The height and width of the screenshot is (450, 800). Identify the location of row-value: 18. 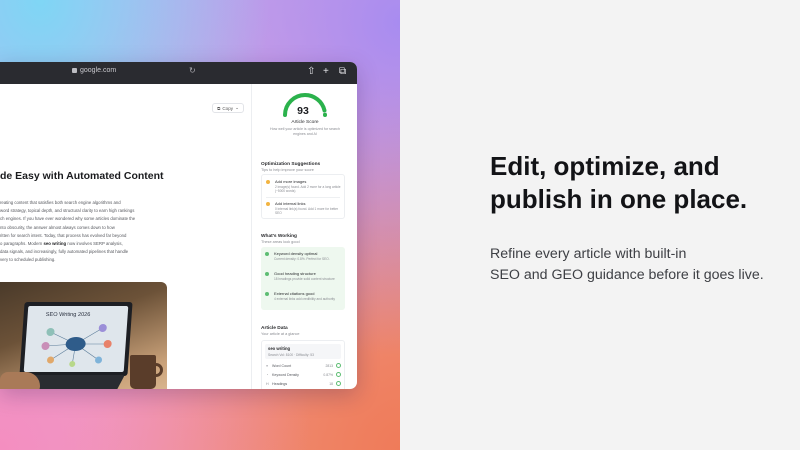
(331, 384).